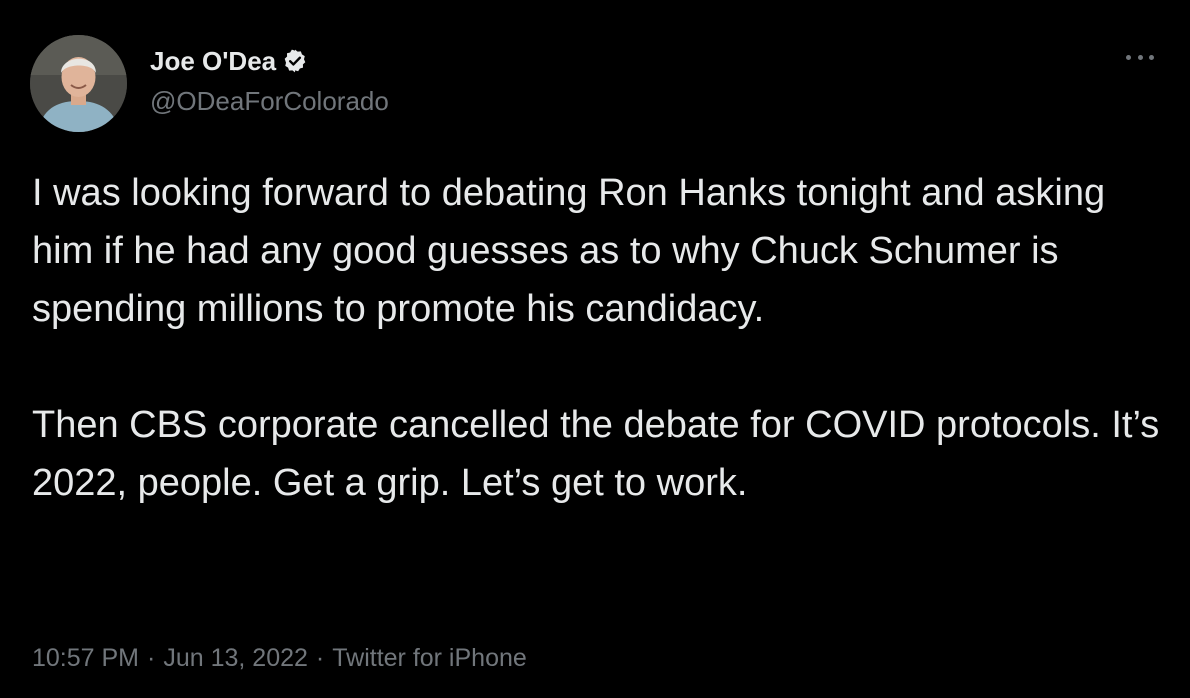  I want to click on avatar-photo, so click(78, 83).